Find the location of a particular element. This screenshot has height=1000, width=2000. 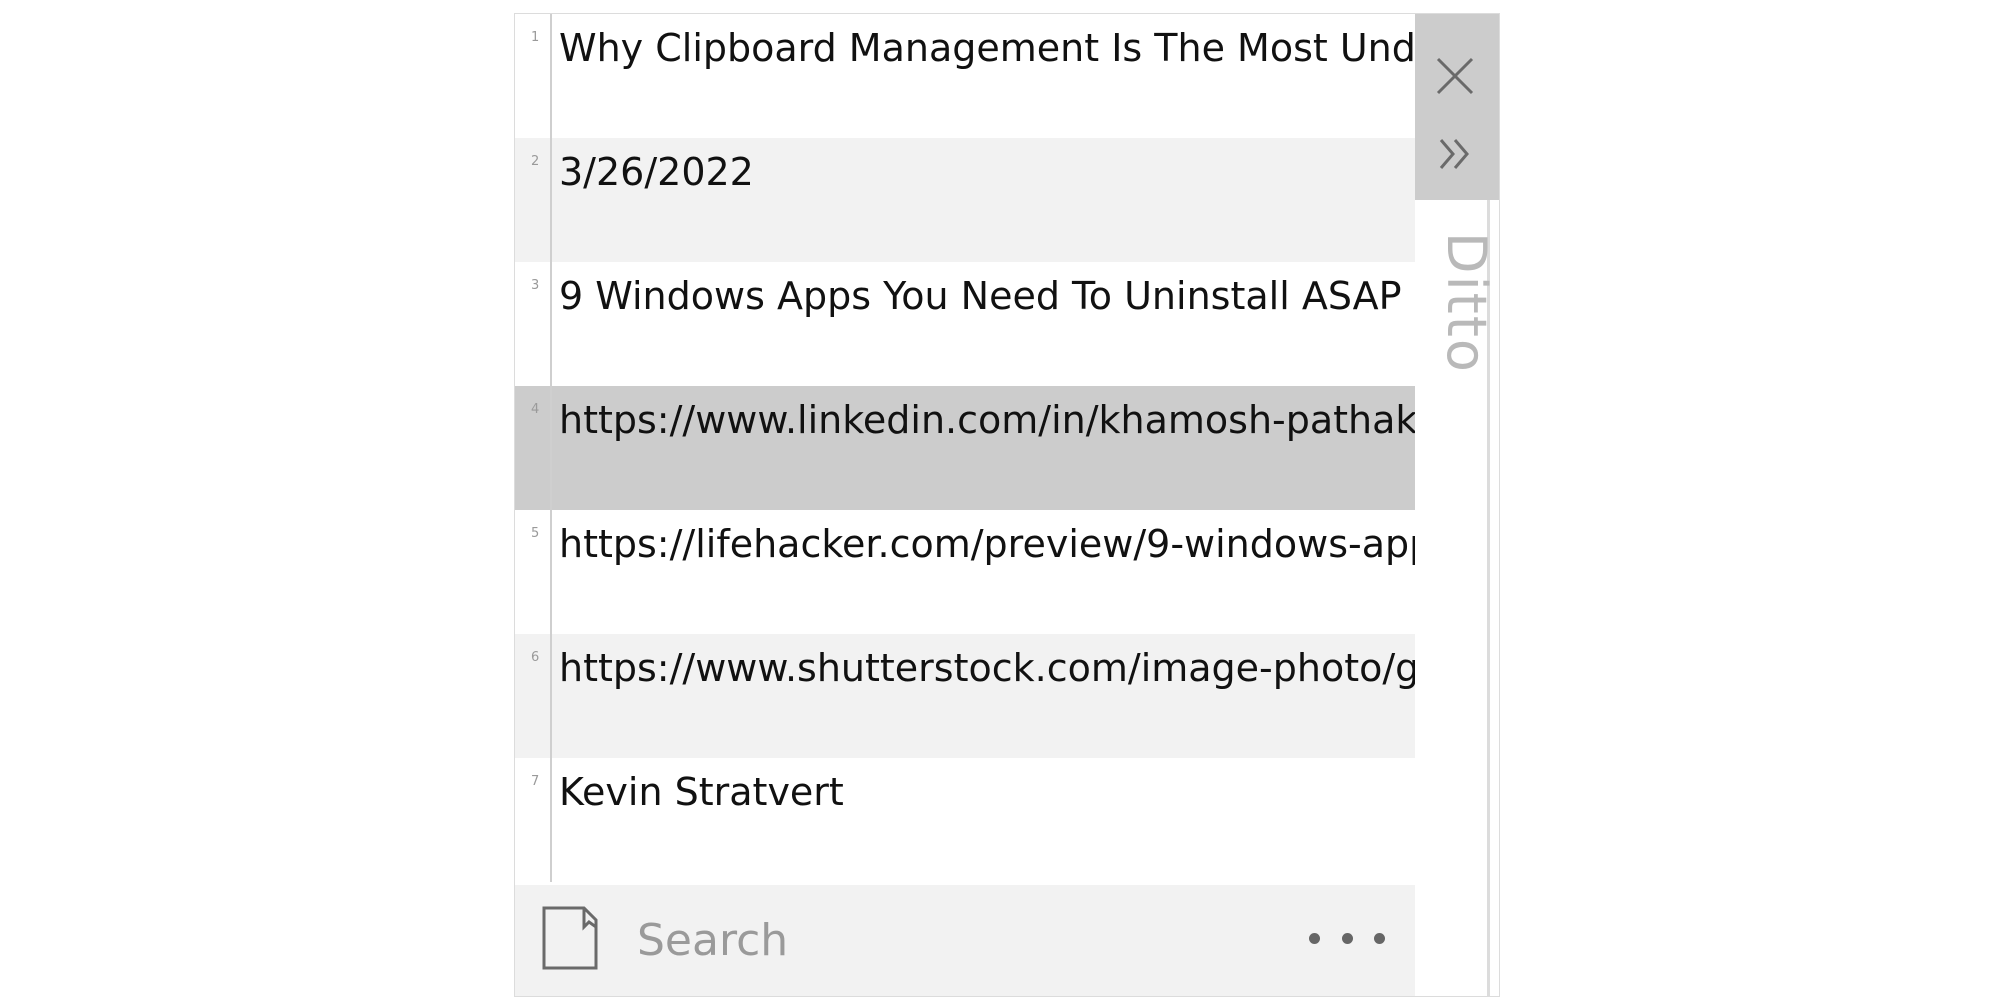

clip-index: 2 is located at coordinates (535, 161).